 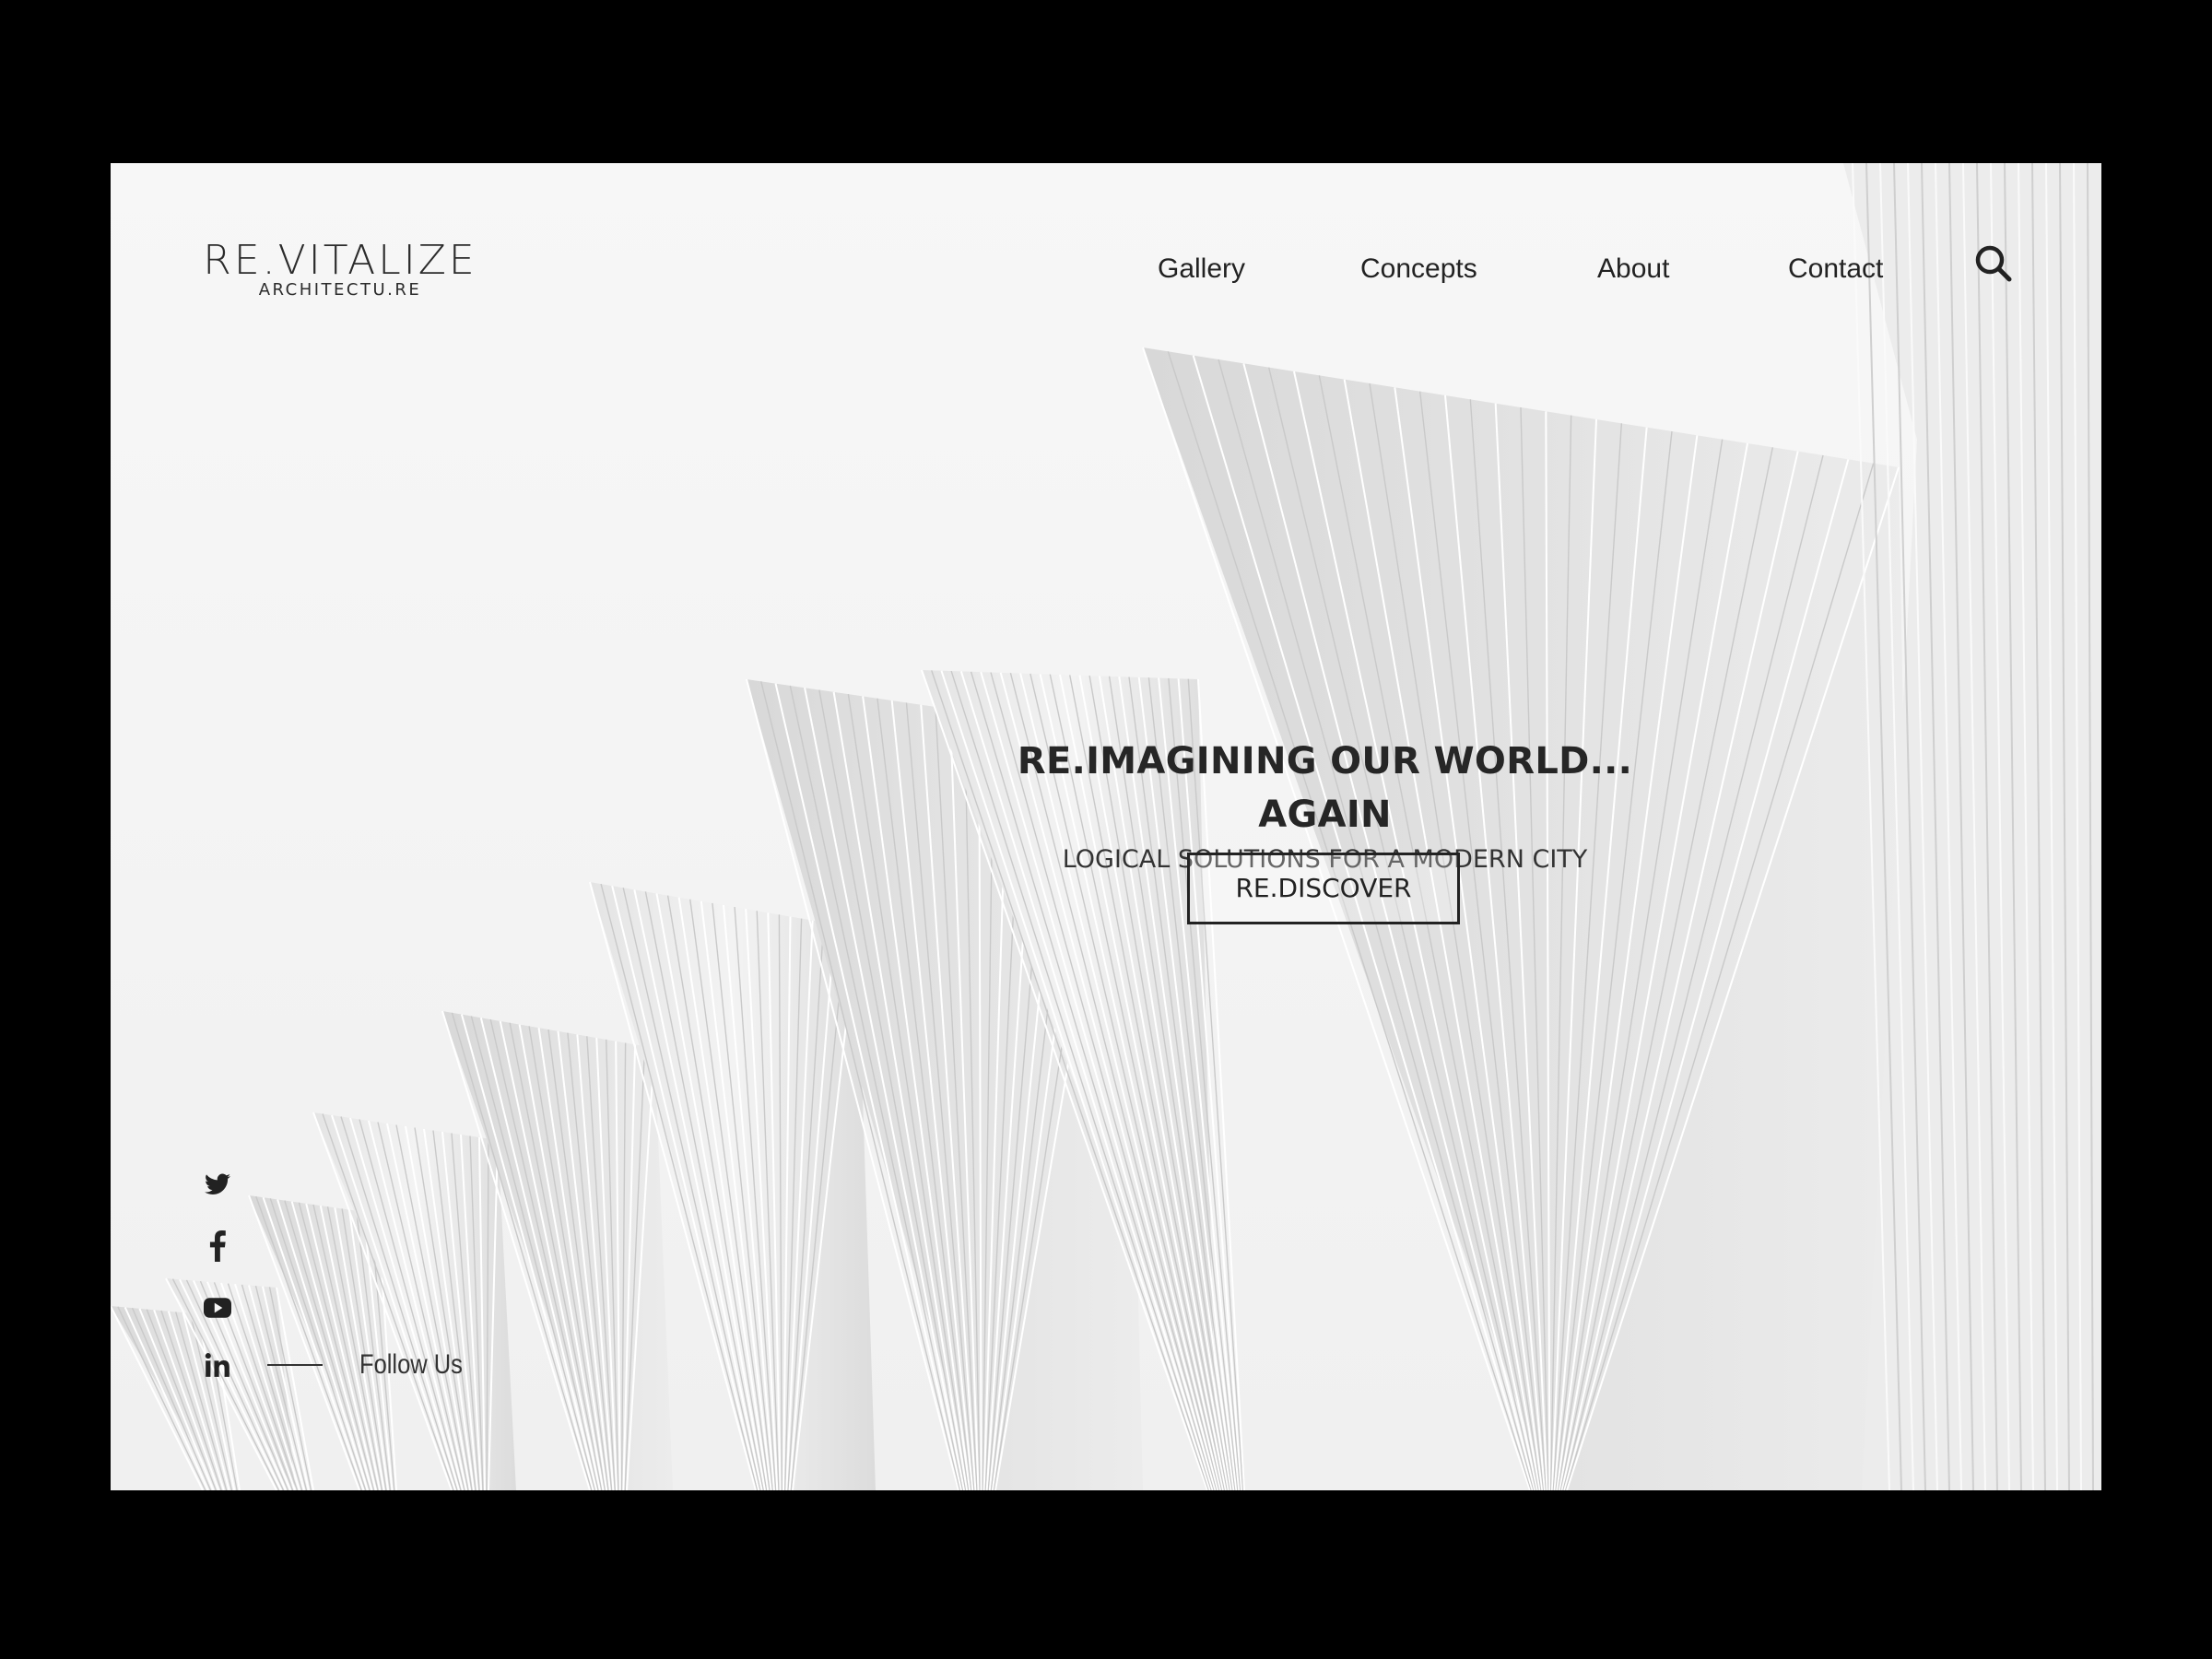 I want to click on youtube-icon, so click(x=217, y=1307).